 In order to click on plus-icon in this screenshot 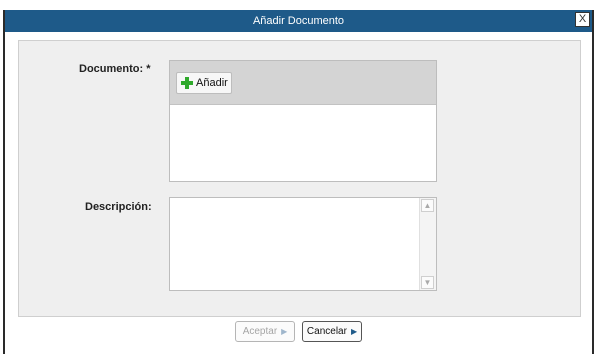, I will do `click(187, 83)`.